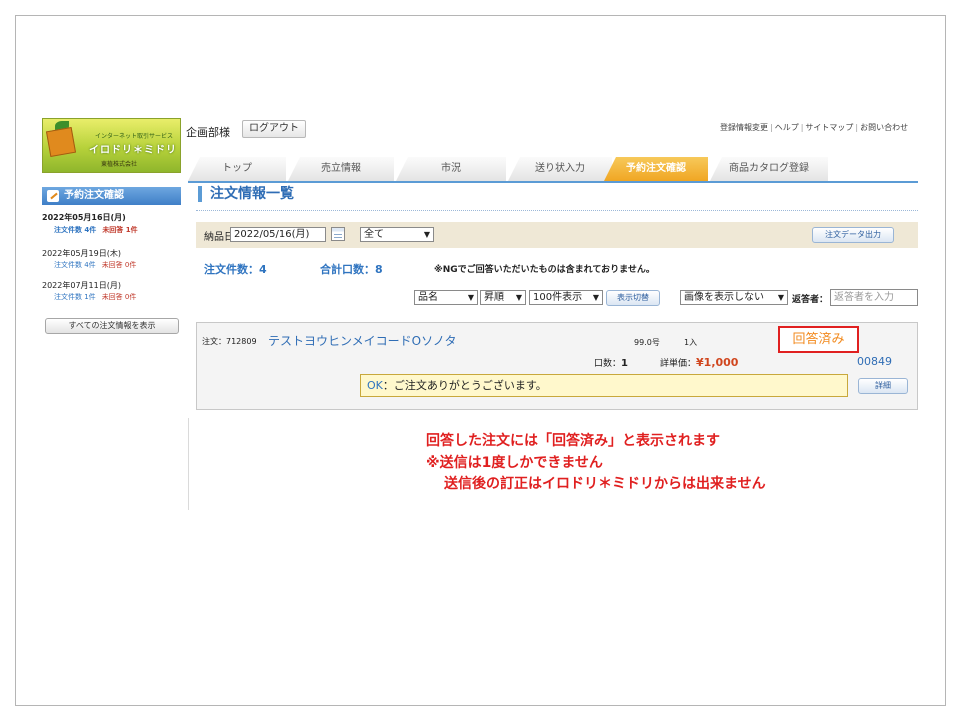 The height and width of the screenshot is (720, 960). Describe the element at coordinates (566, 297) in the screenshot. I see `per-page-select: 100件表示 ▼` at that location.